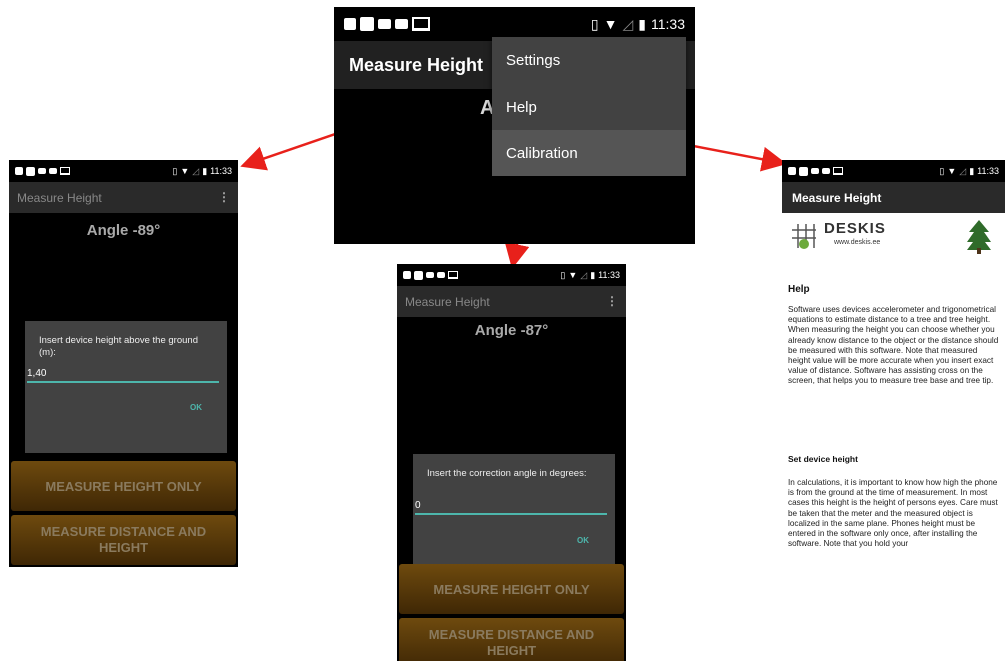 The image size is (1005, 661). Describe the element at coordinates (823, 459) in the screenshot. I see `set-height-heading: Set device height` at that location.